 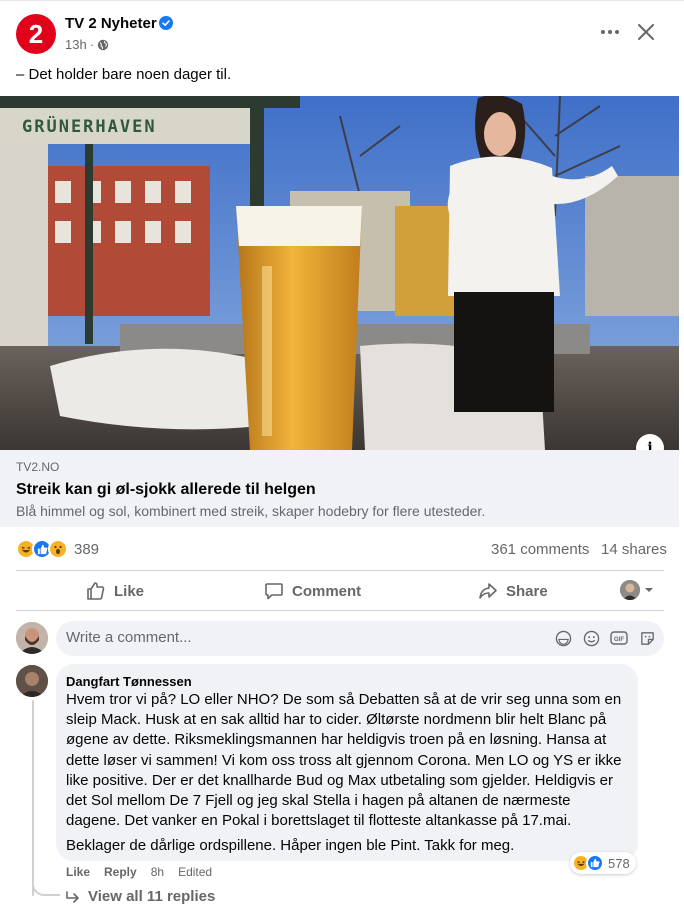 What do you see at coordinates (157, 872) in the screenshot?
I see `comment-time: 8h` at bounding box center [157, 872].